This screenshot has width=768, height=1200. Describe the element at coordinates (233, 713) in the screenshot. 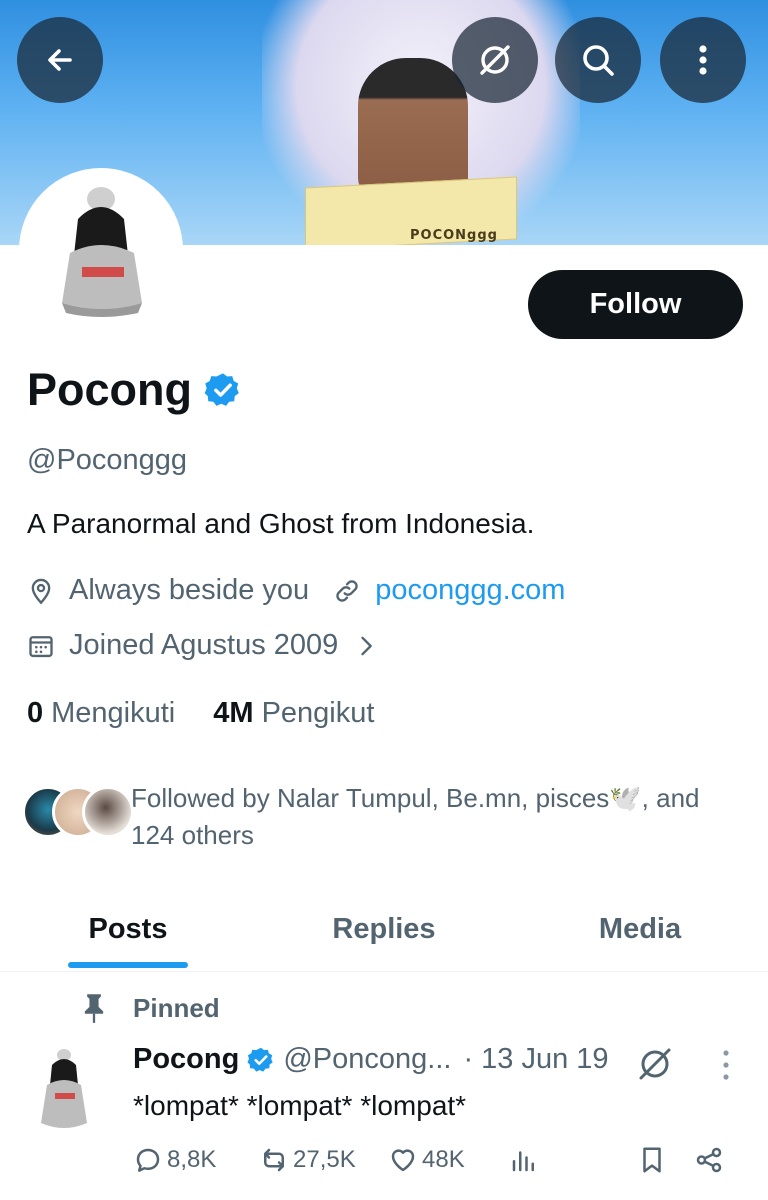

I see `followers-count: 4M` at that location.